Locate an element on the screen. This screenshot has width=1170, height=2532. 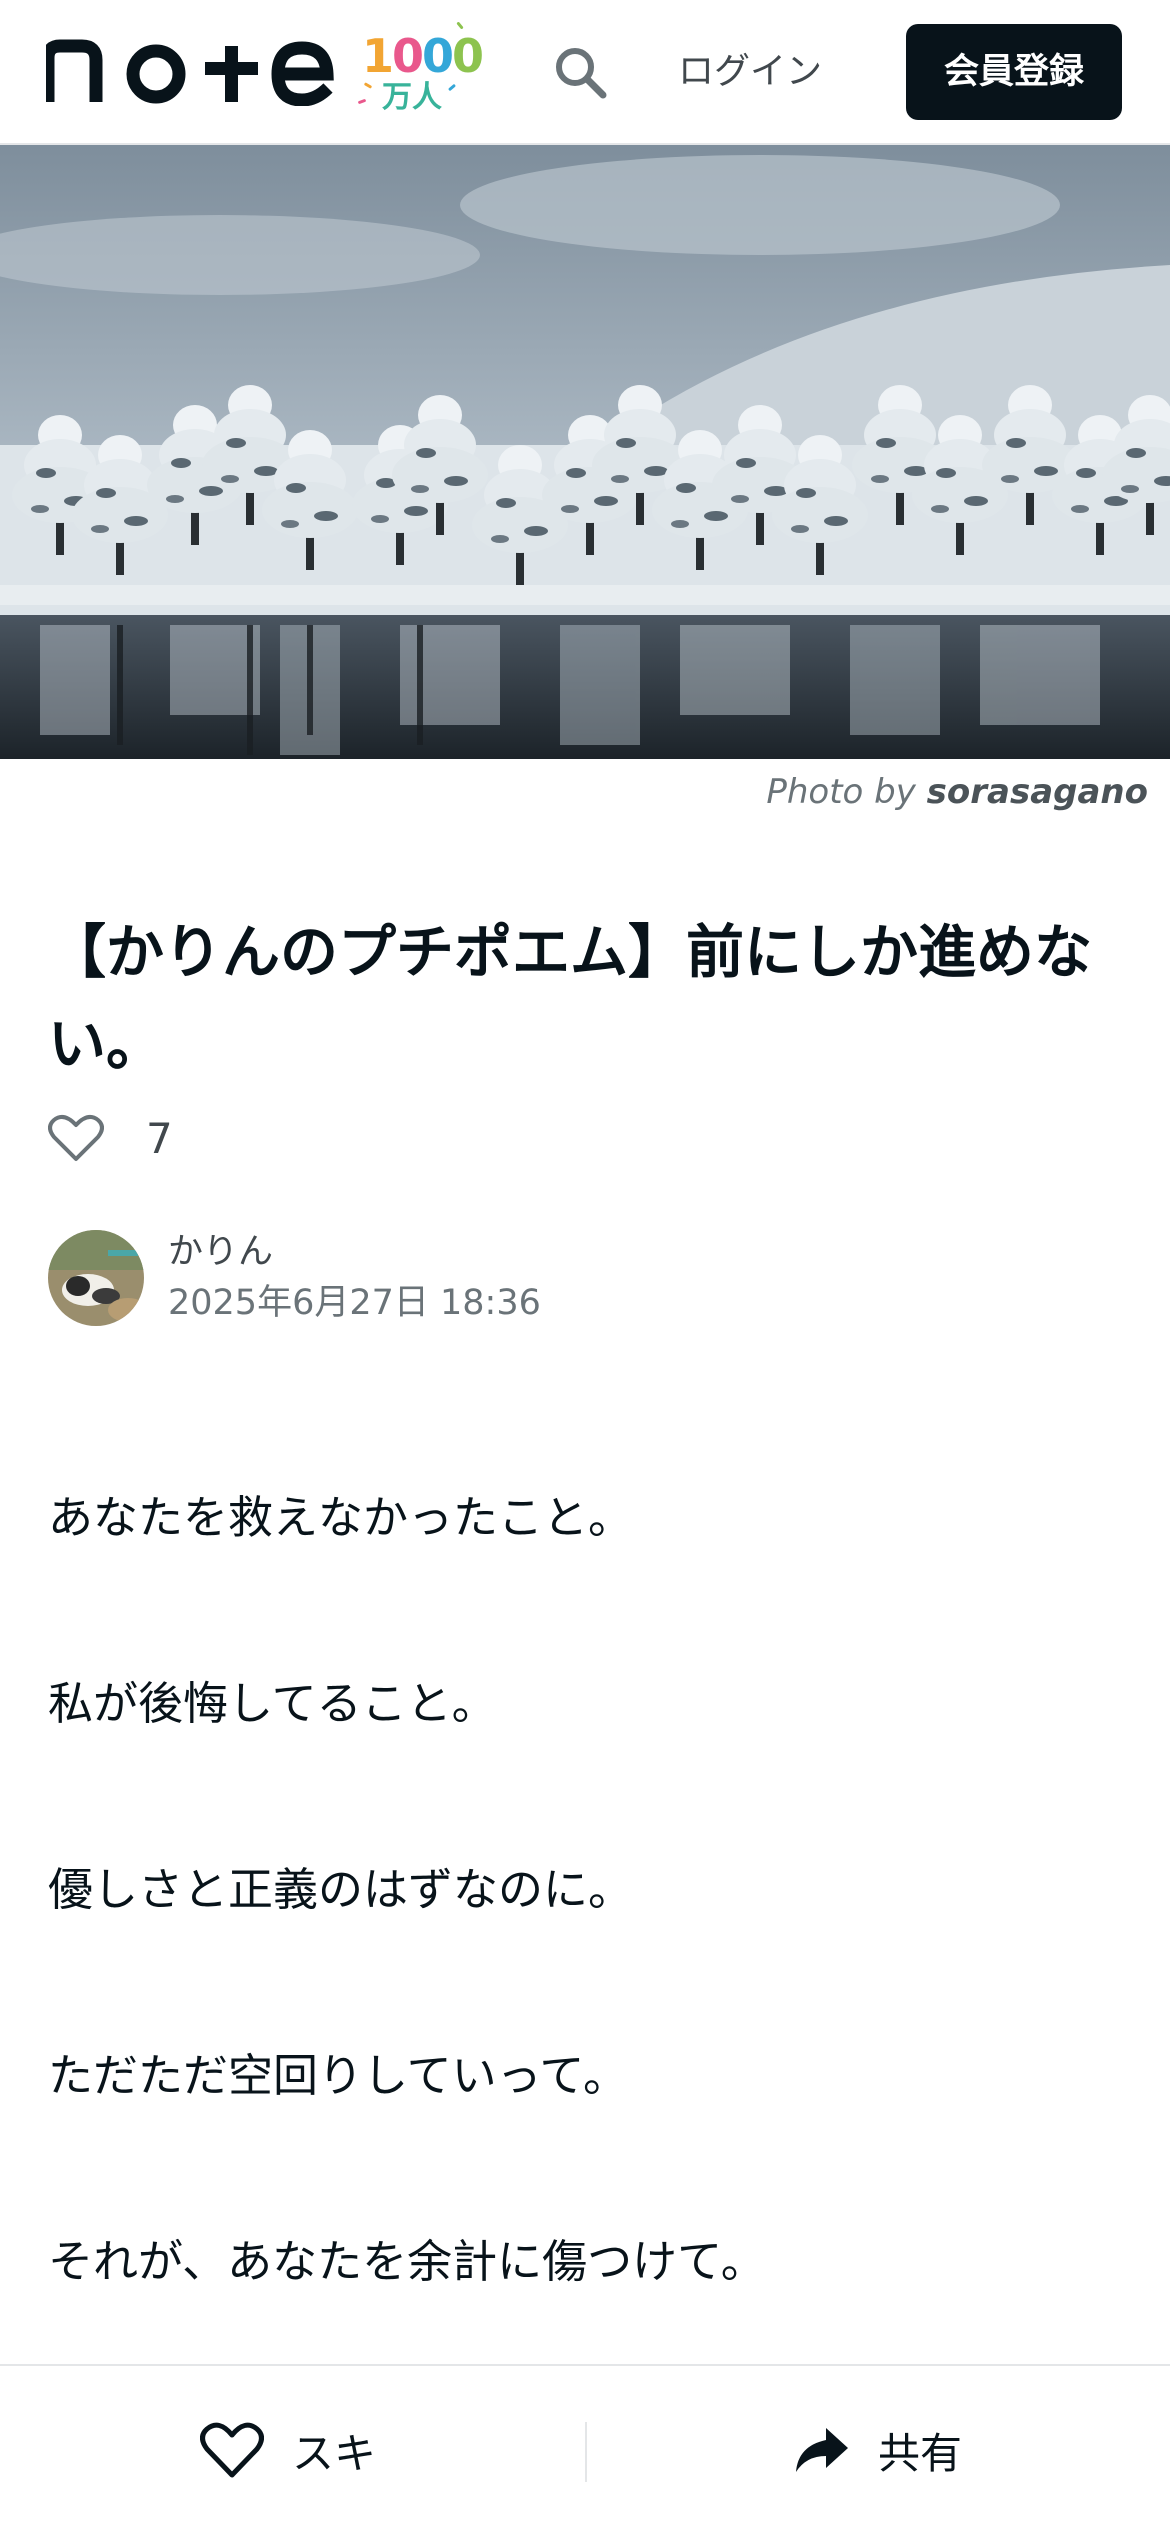
poem-line: 優しさと正義のはずなのに。 is located at coordinates (341, 1889).